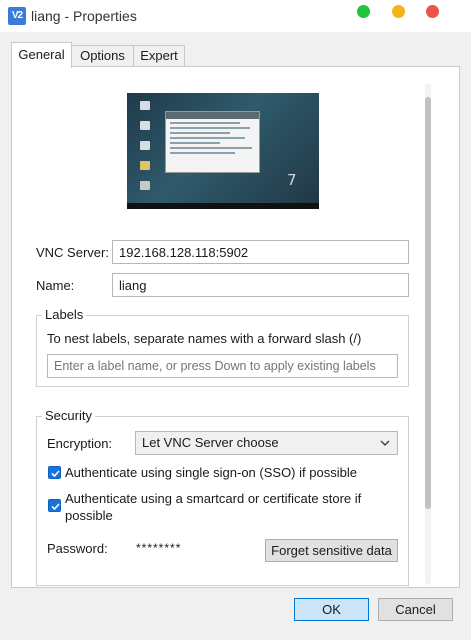  I want to click on name-label: Name:, so click(55, 285).